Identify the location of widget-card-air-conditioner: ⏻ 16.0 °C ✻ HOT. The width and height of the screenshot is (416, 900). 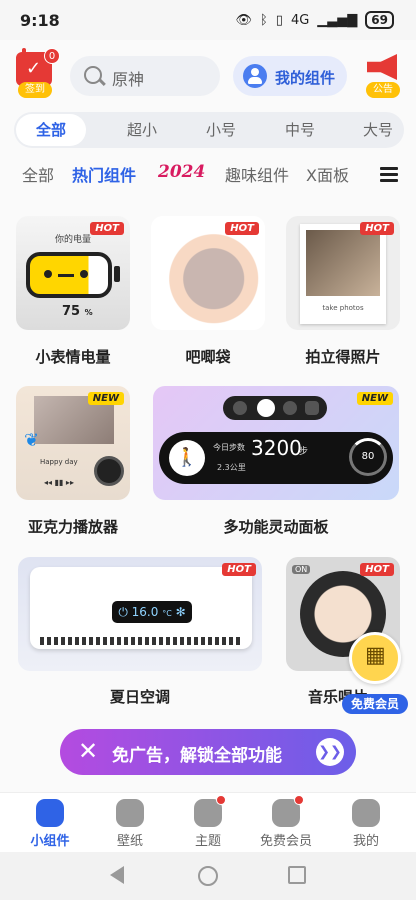
(140, 614).